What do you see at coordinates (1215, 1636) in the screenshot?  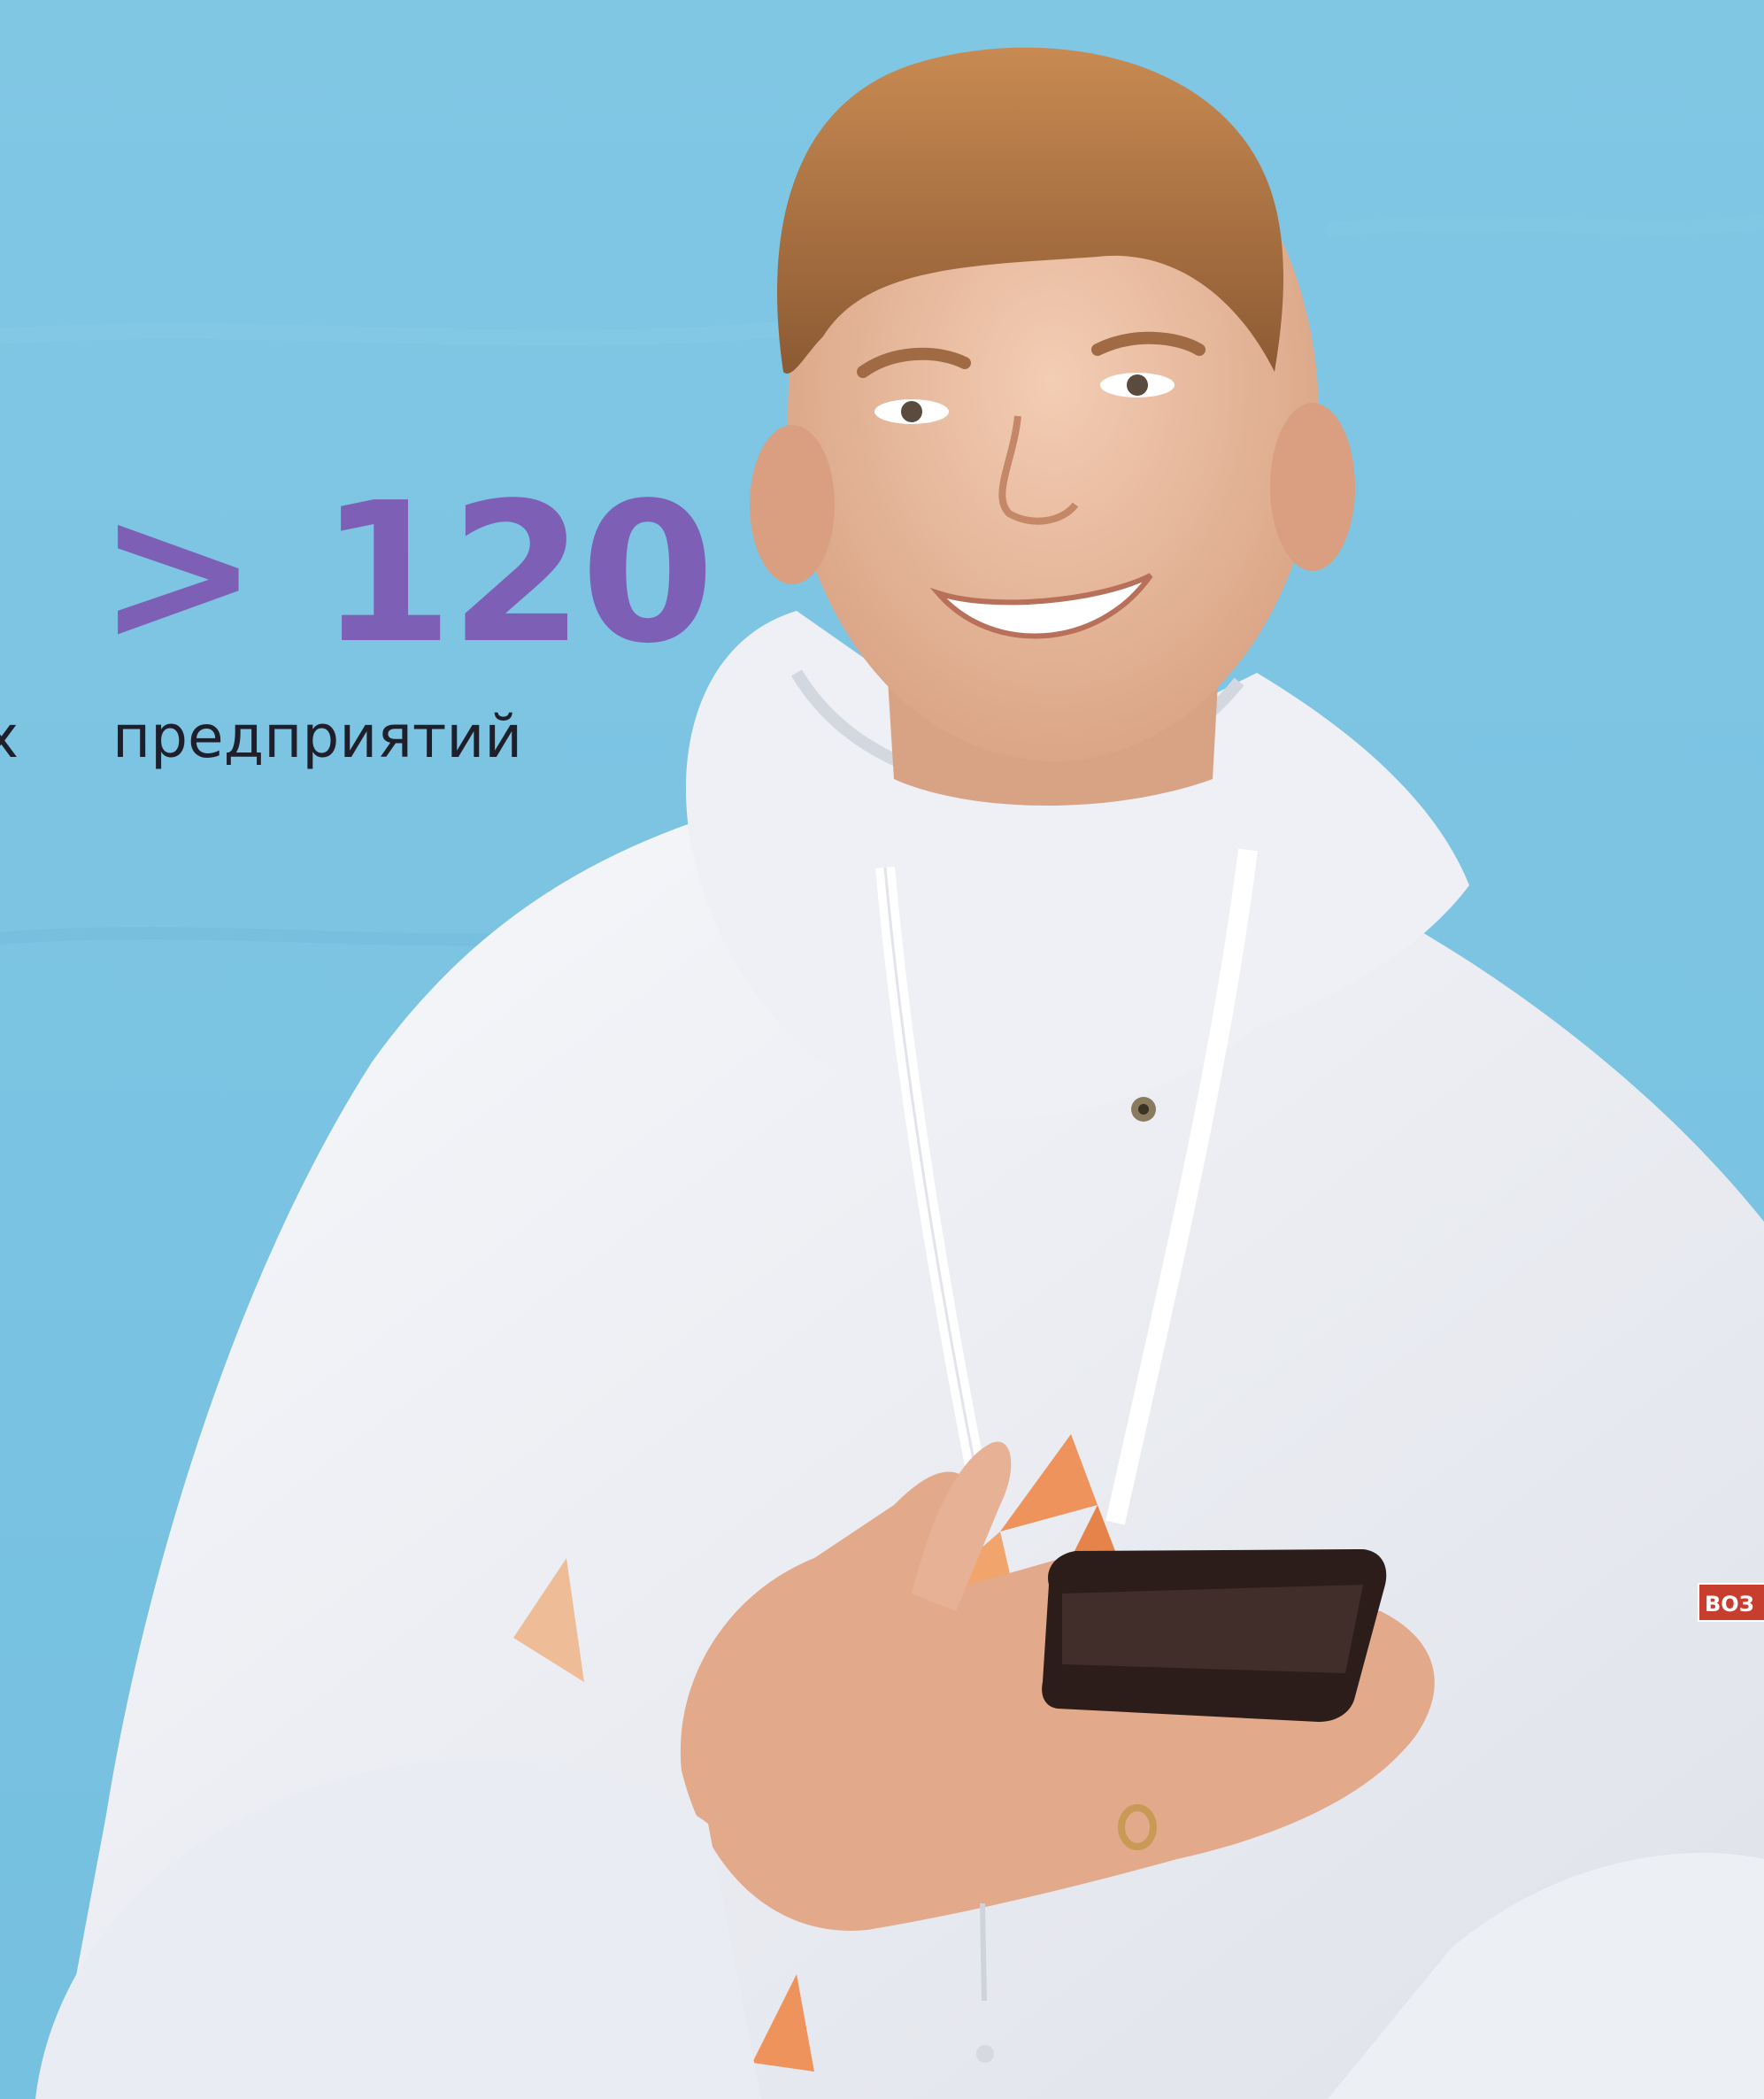 I see `smartphone` at bounding box center [1215, 1636].